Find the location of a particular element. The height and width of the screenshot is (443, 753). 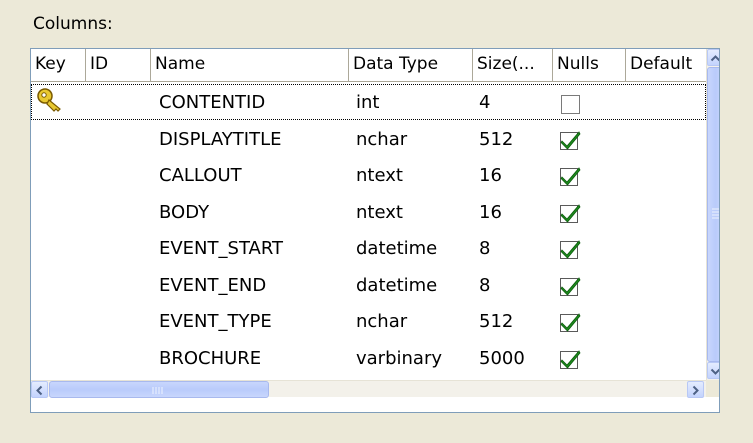

scrollbar-corner is located at coordinates (712, 388).